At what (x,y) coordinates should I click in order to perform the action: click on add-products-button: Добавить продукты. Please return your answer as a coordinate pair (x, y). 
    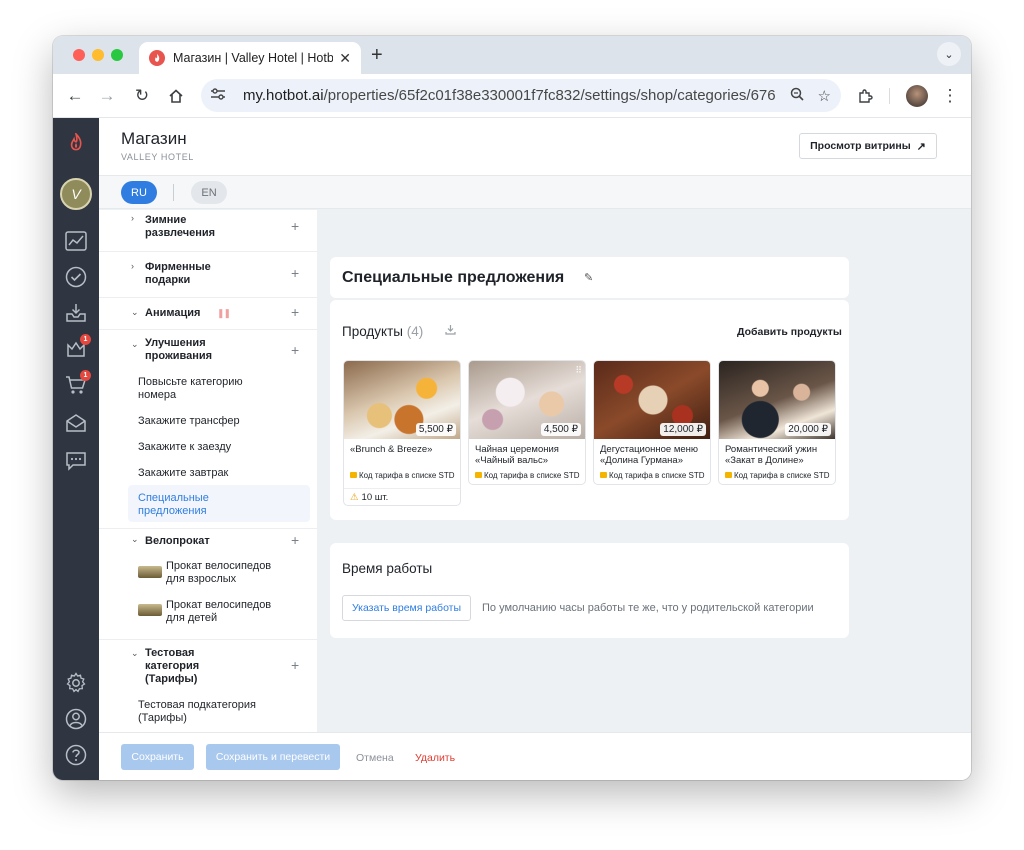
    Looking at the image, I should click on (789, 332).